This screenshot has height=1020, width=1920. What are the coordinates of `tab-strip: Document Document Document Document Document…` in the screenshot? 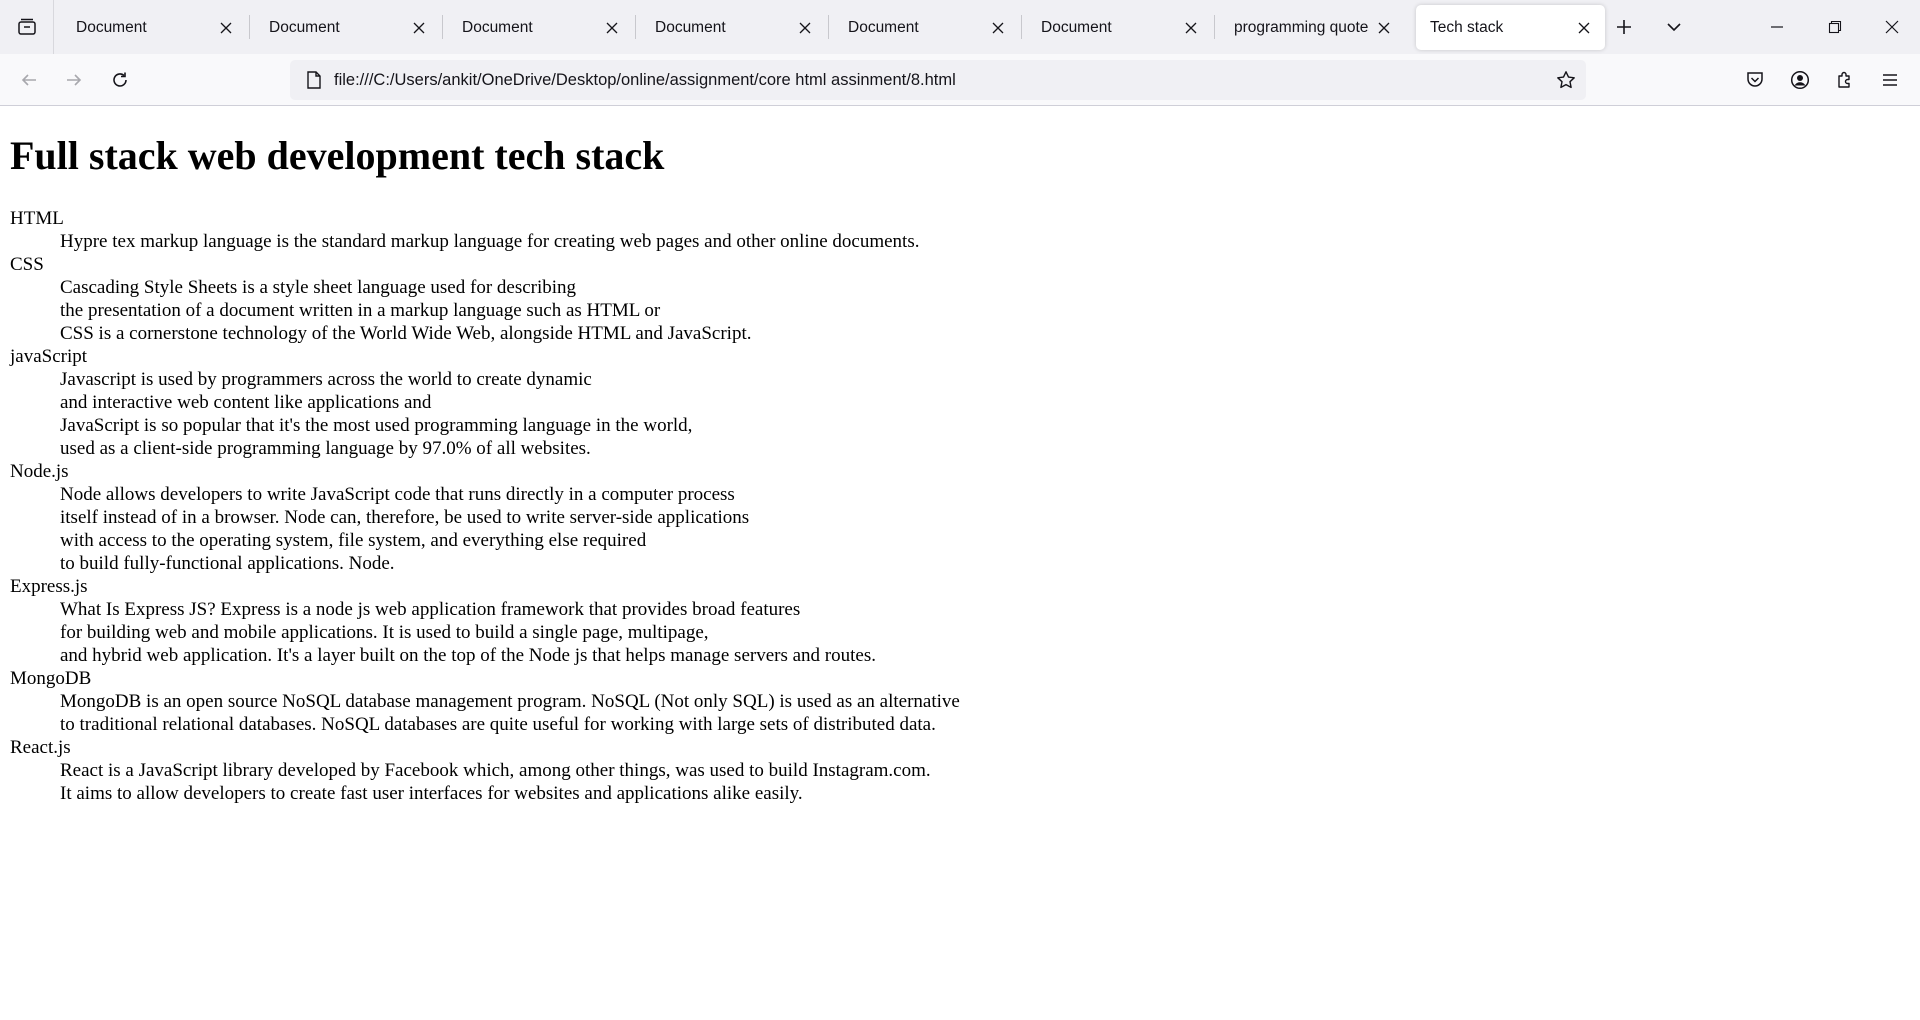 It's located at (960, 27).